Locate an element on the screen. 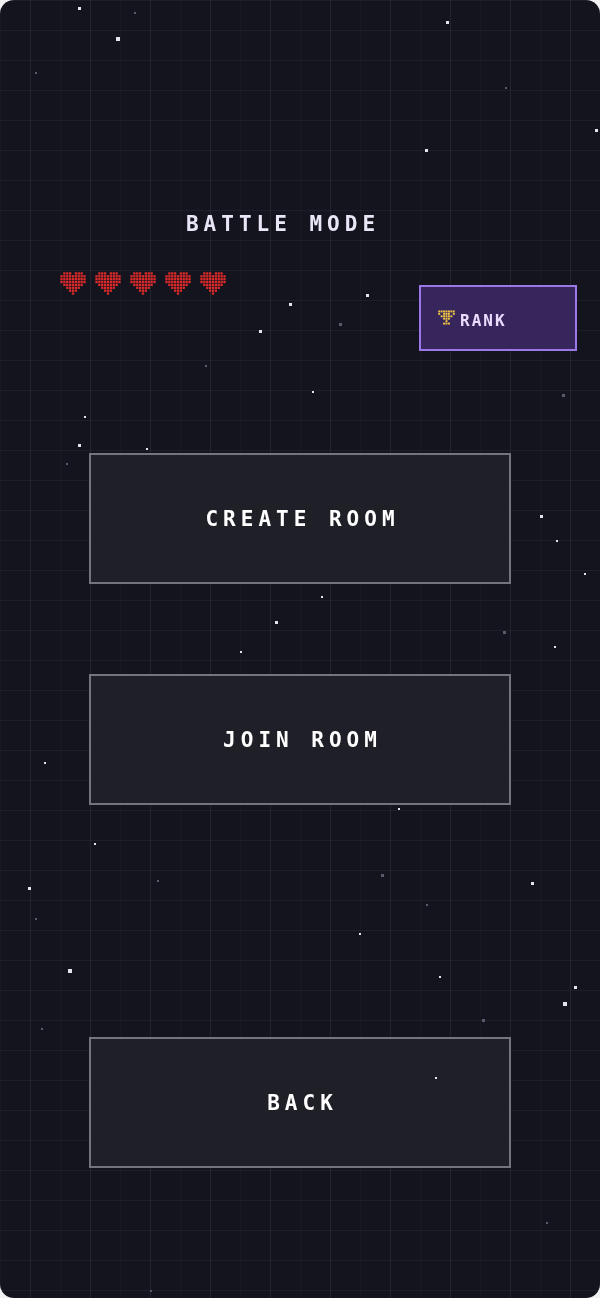 This screenshot has height=1298, width=600. trophy-icon is located at coordinates (446, 317).